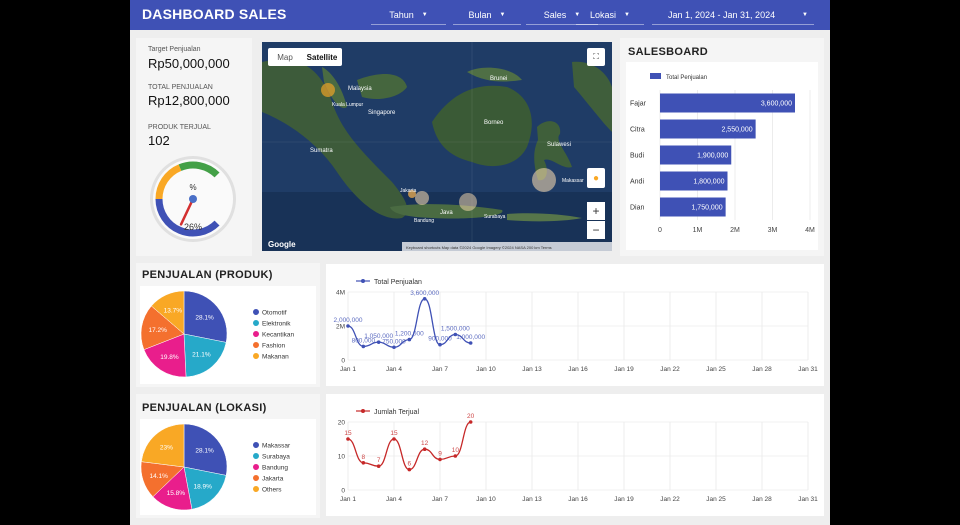  Describe the element at coordinates (340, 327) in the screenshot. I see `y-tick-label: 2M` at that location.